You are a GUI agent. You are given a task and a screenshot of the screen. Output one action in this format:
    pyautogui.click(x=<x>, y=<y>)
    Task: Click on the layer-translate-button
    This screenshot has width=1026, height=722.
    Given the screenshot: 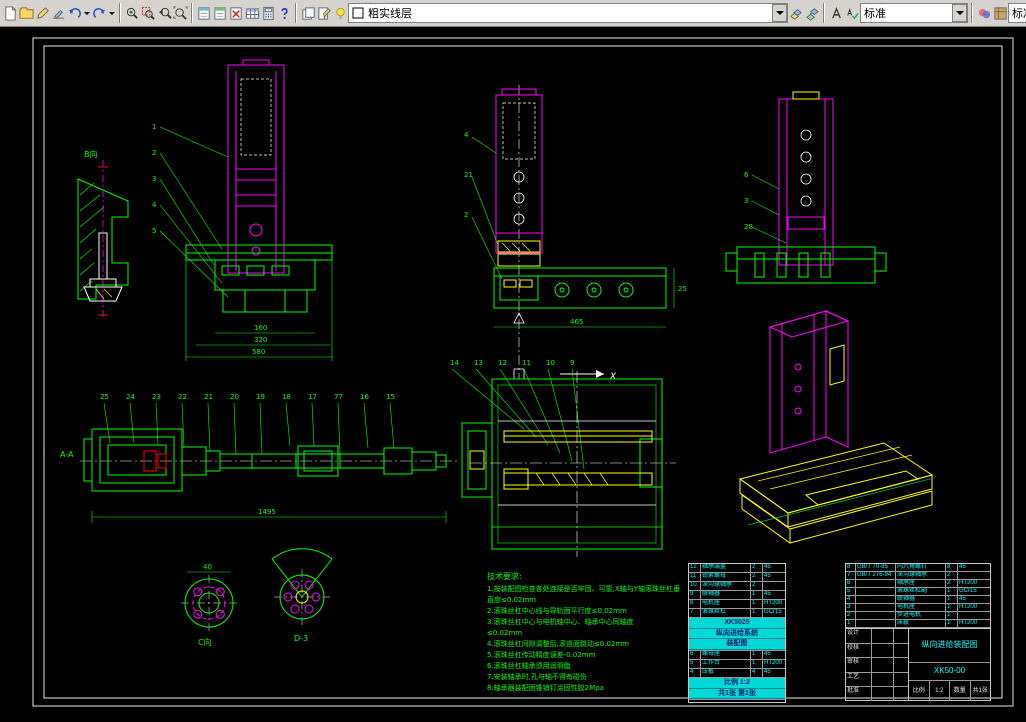 What is the action you would take?
    pyautogui.click(x=812, y=13)
    